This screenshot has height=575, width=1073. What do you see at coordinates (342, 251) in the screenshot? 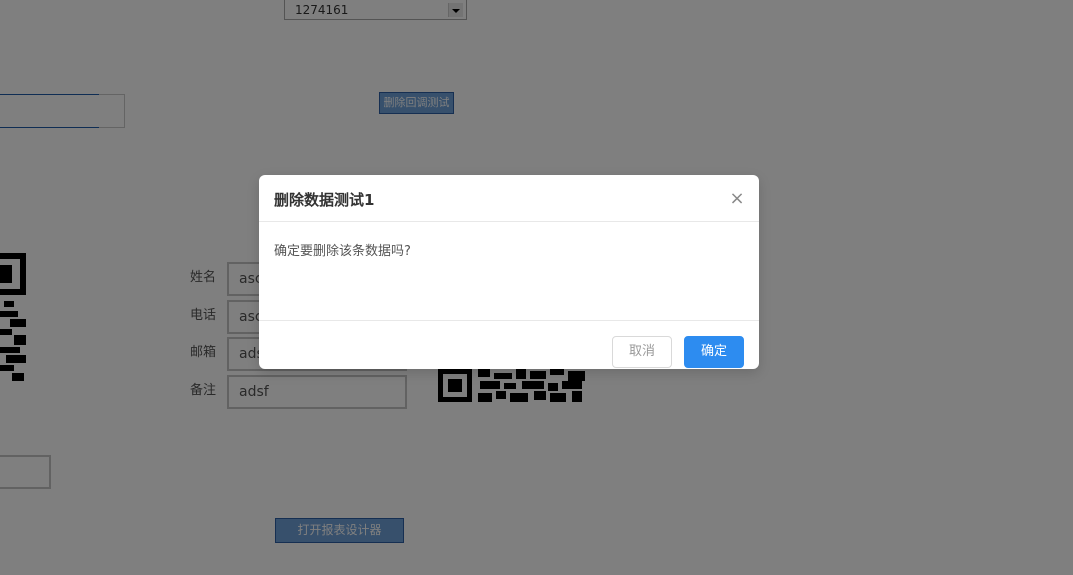
I see `dialog-message: 确定要删除该条数据吗?` at bounding box center [342, 251].